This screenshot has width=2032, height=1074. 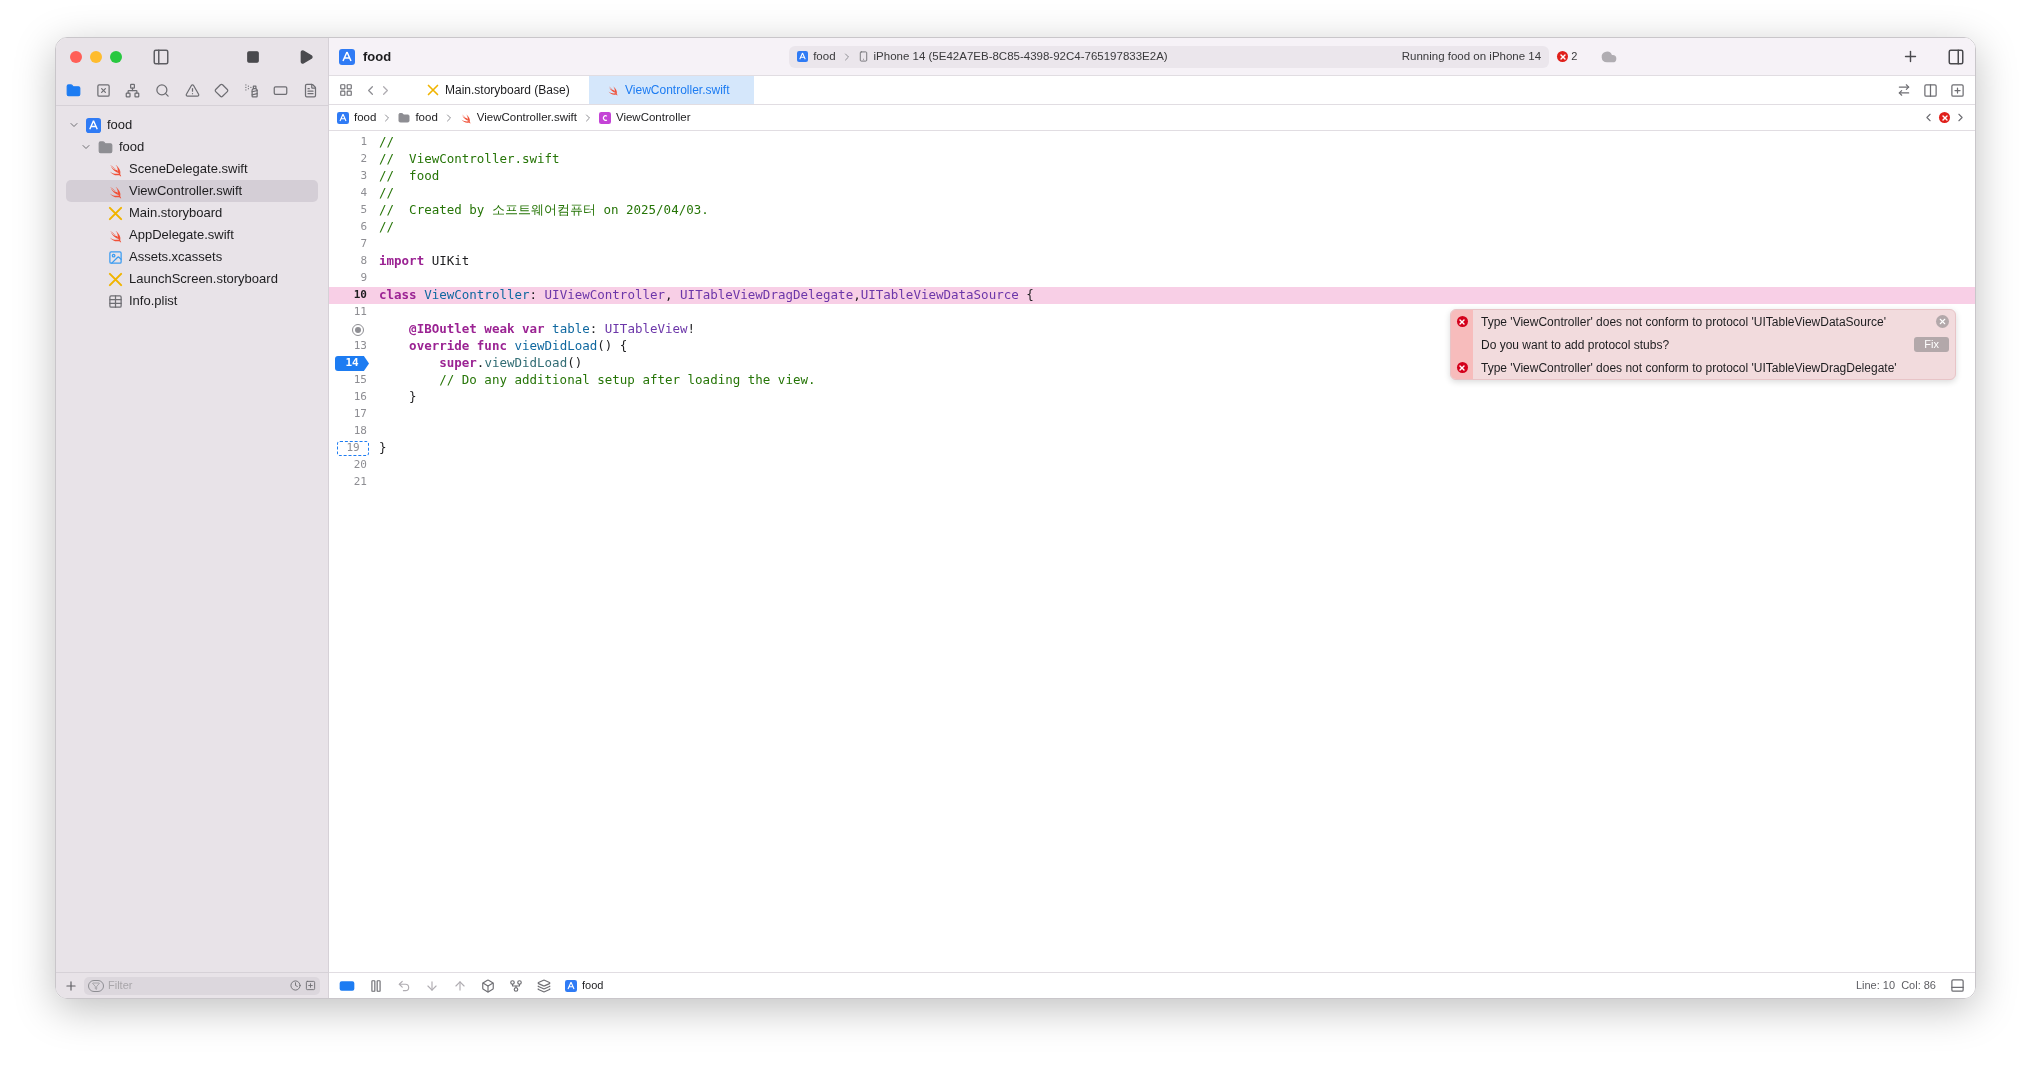 What do you see at coordinates (1957, 90) in the screenshot?
I see `add-editor-icon` at bounding box center [1957, 90].